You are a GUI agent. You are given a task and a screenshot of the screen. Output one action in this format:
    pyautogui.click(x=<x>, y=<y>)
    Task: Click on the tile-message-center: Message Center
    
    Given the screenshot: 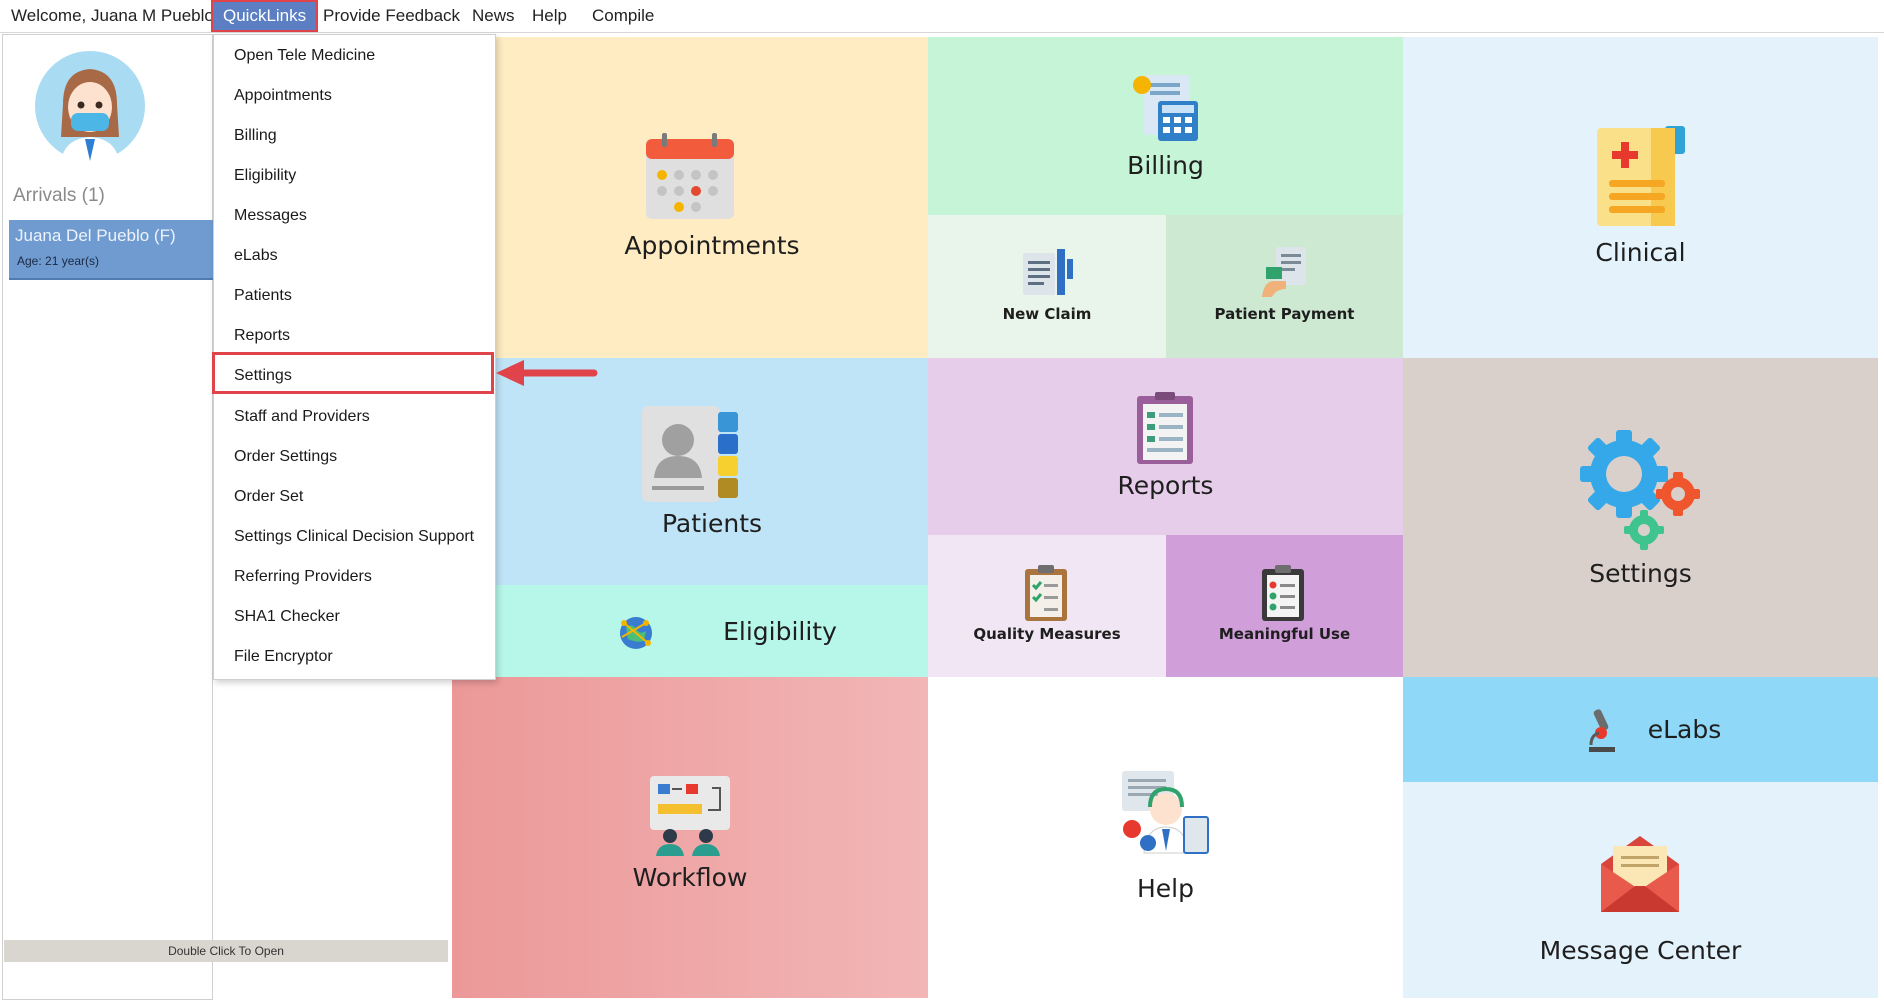 What is the action you would take?
    pyautogui.click(x=1640, y=890)
    